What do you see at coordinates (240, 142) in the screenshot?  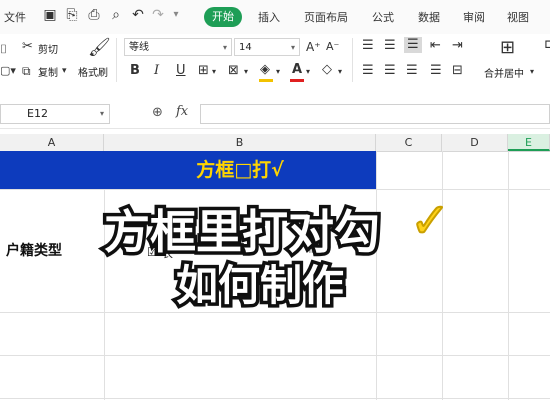 I see `column-header-b: B` at bounding box center [240, 142].